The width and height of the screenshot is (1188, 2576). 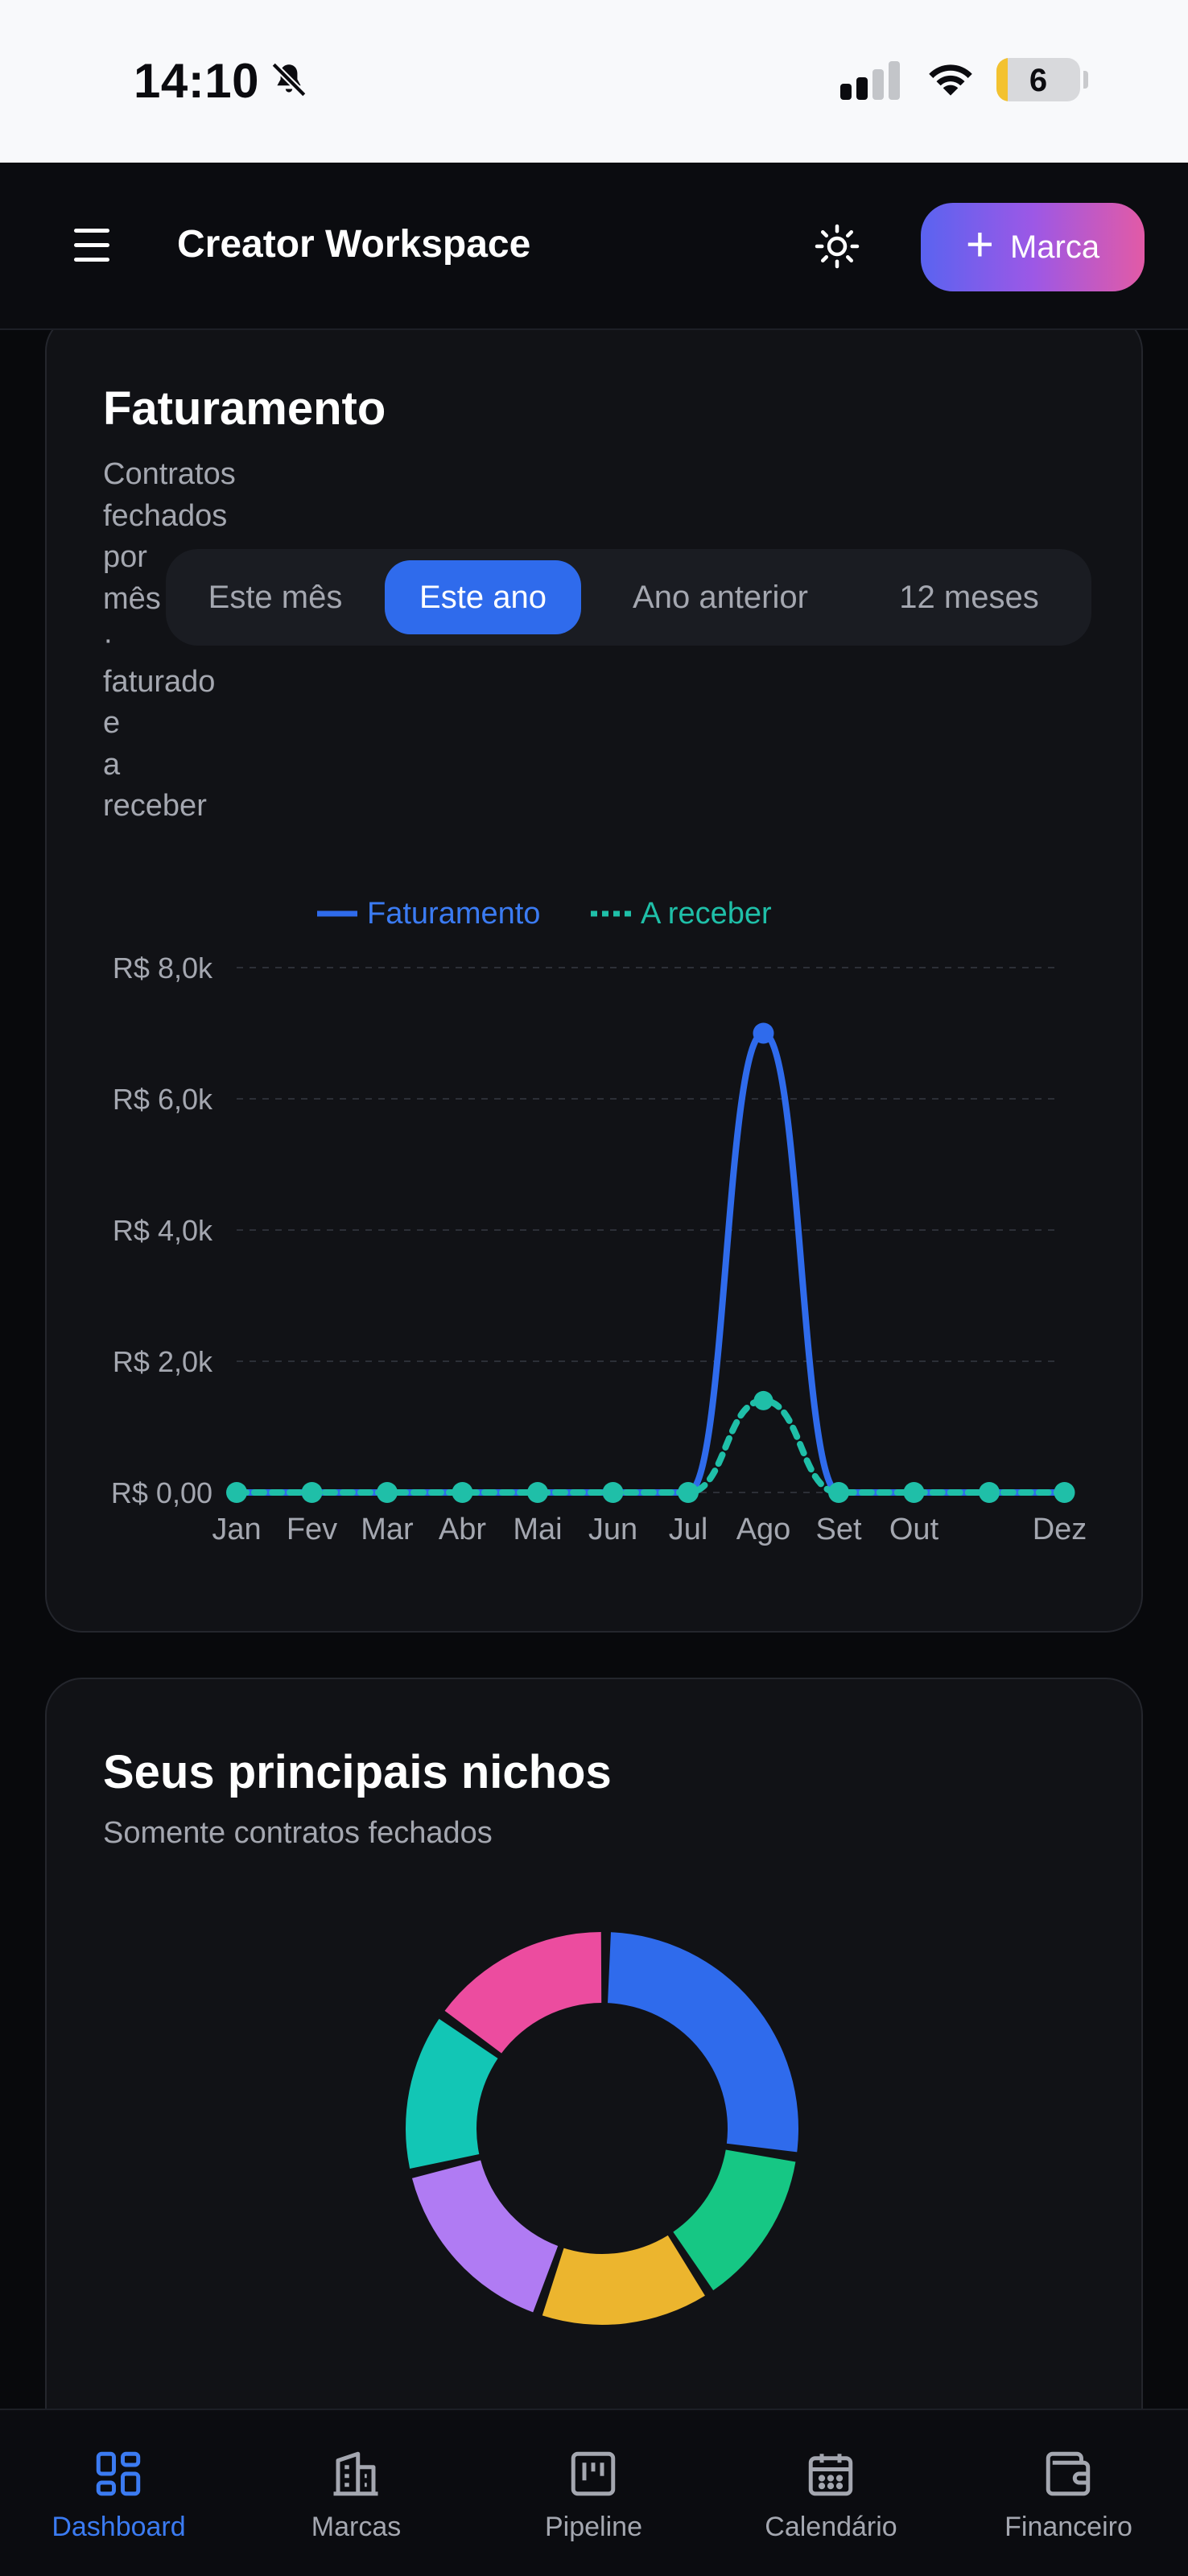 What do you see at coordinates (612, 1529) in the screenshot?
I see `x-tick-label: Jun` at bounding box center [612, 1529].